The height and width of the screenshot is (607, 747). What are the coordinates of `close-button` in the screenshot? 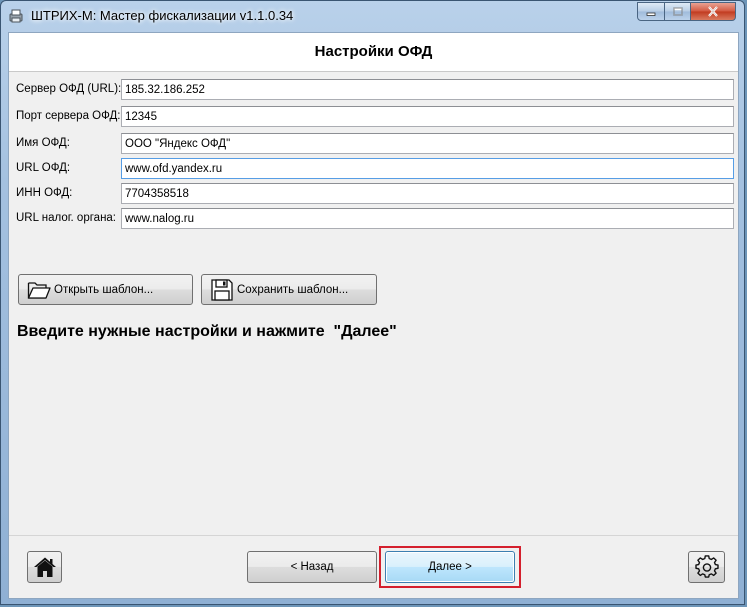 It's located at (713, 11).